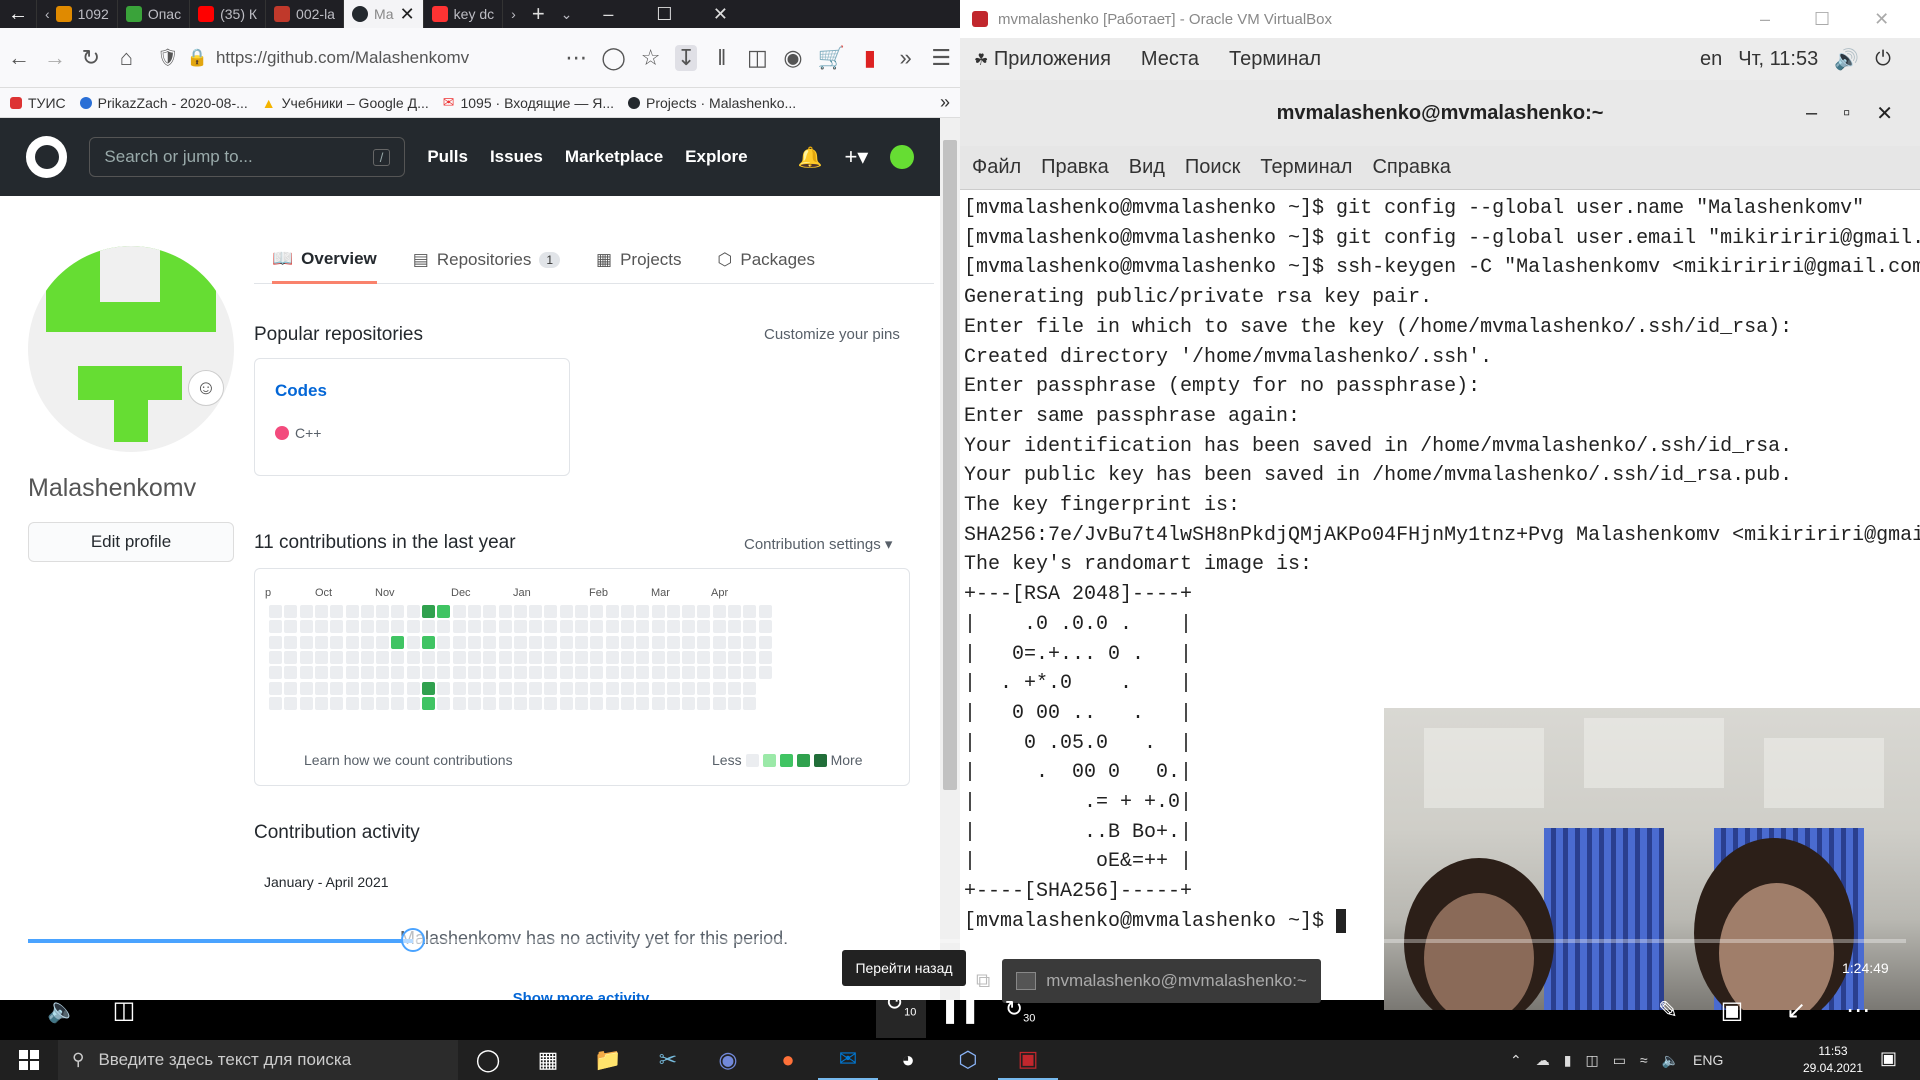 The image size is (1920, 1080). Describe the element at coordinates (538, 14) in the screenshot. I see `new-tab-icon: +` at that location.